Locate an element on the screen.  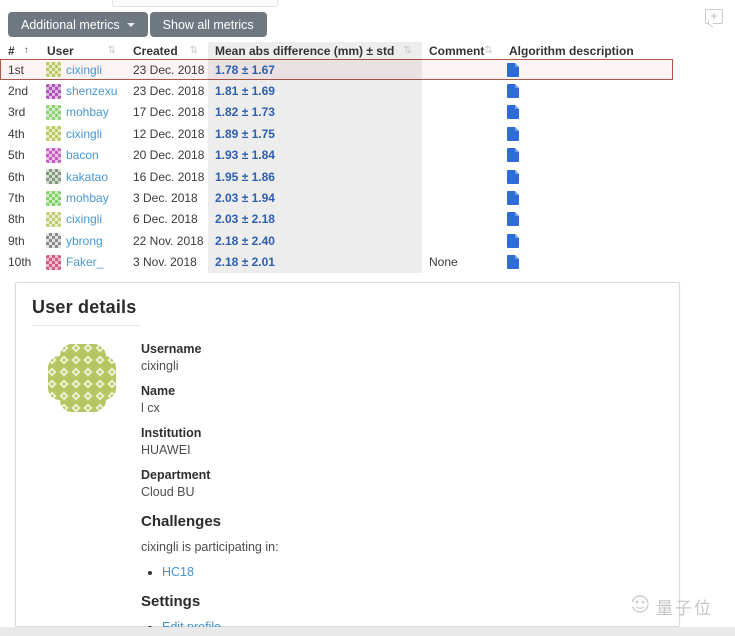
field-label-department: Department is located at coordinates (176, 475).